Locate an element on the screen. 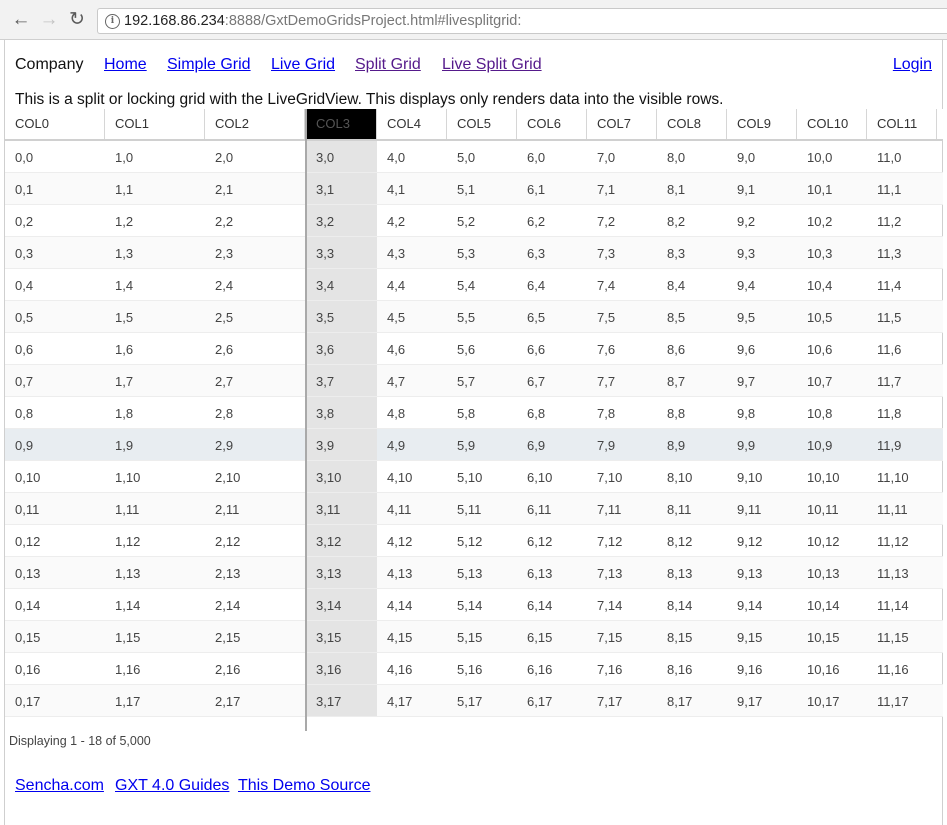  grid-cell: 7,12 is located at coordinates (622, 540).